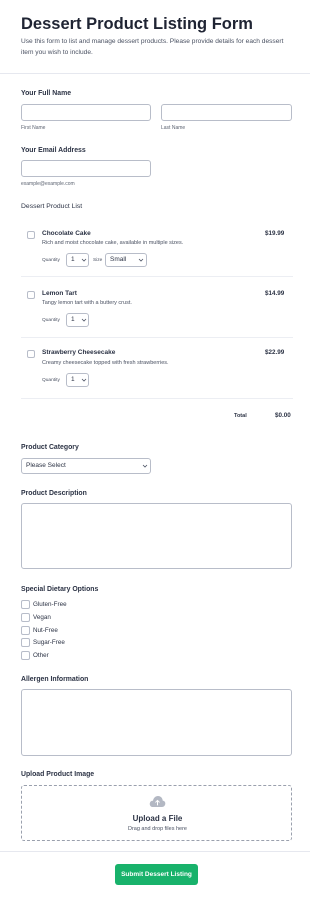  I want to click on last-name-sublabel: Last Name, so click(173, 128).